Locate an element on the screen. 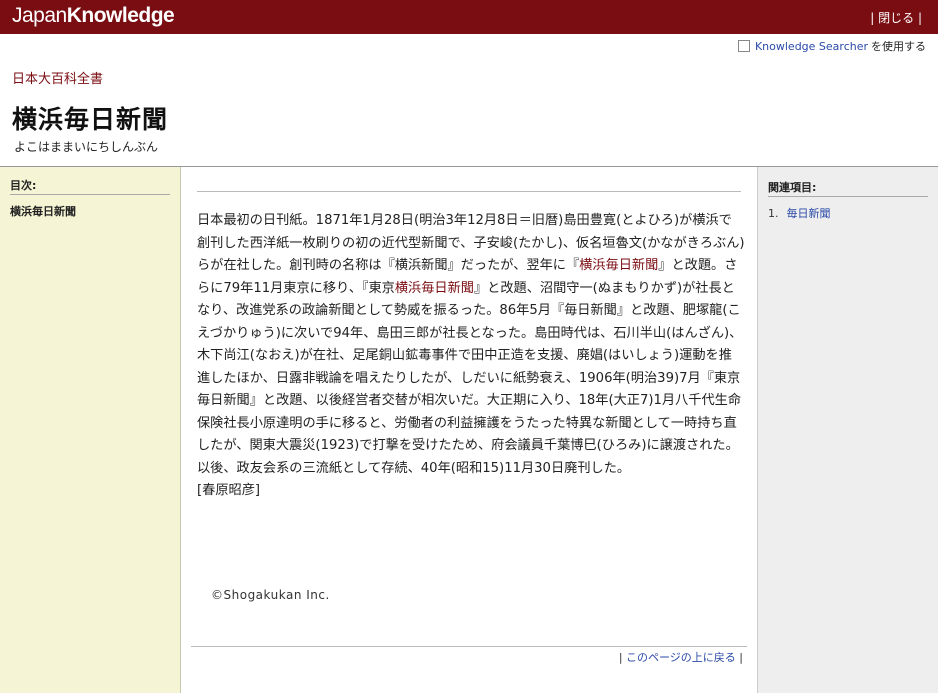  top-bar: JapanKnowledge | 閉じる | is located at coordinates (469, 17).